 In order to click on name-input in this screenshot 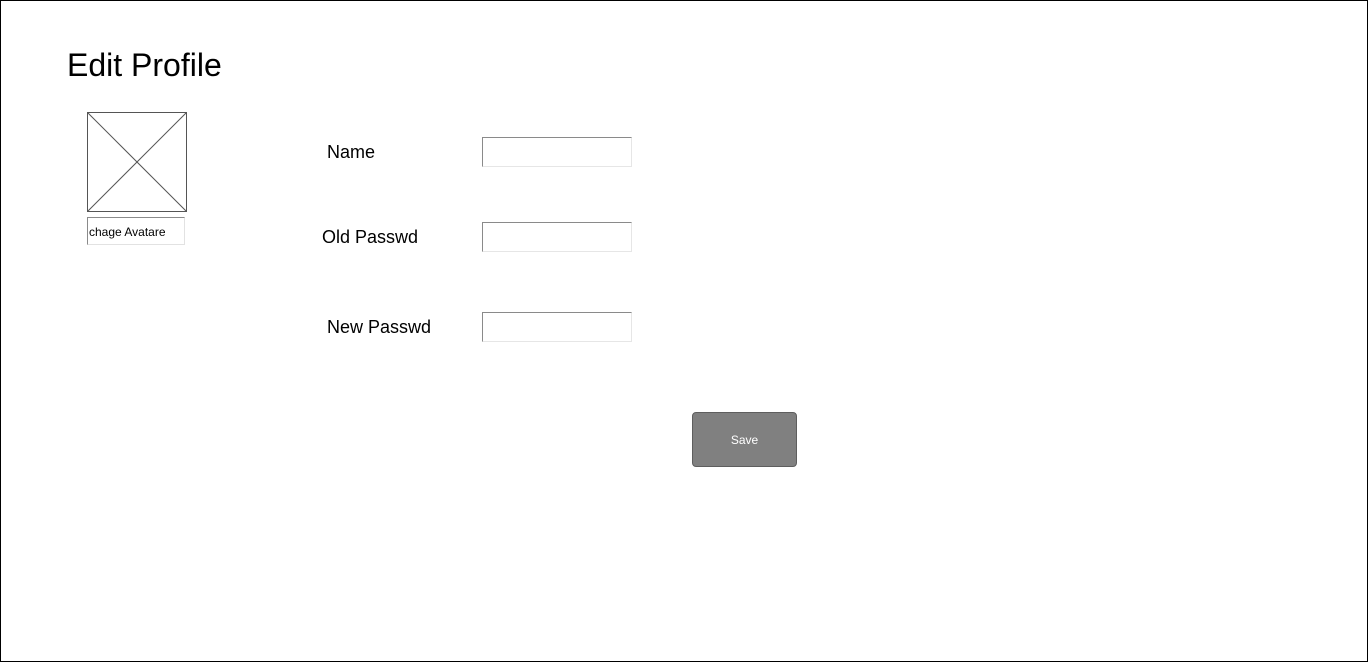, I will do `click(557, 152)`.